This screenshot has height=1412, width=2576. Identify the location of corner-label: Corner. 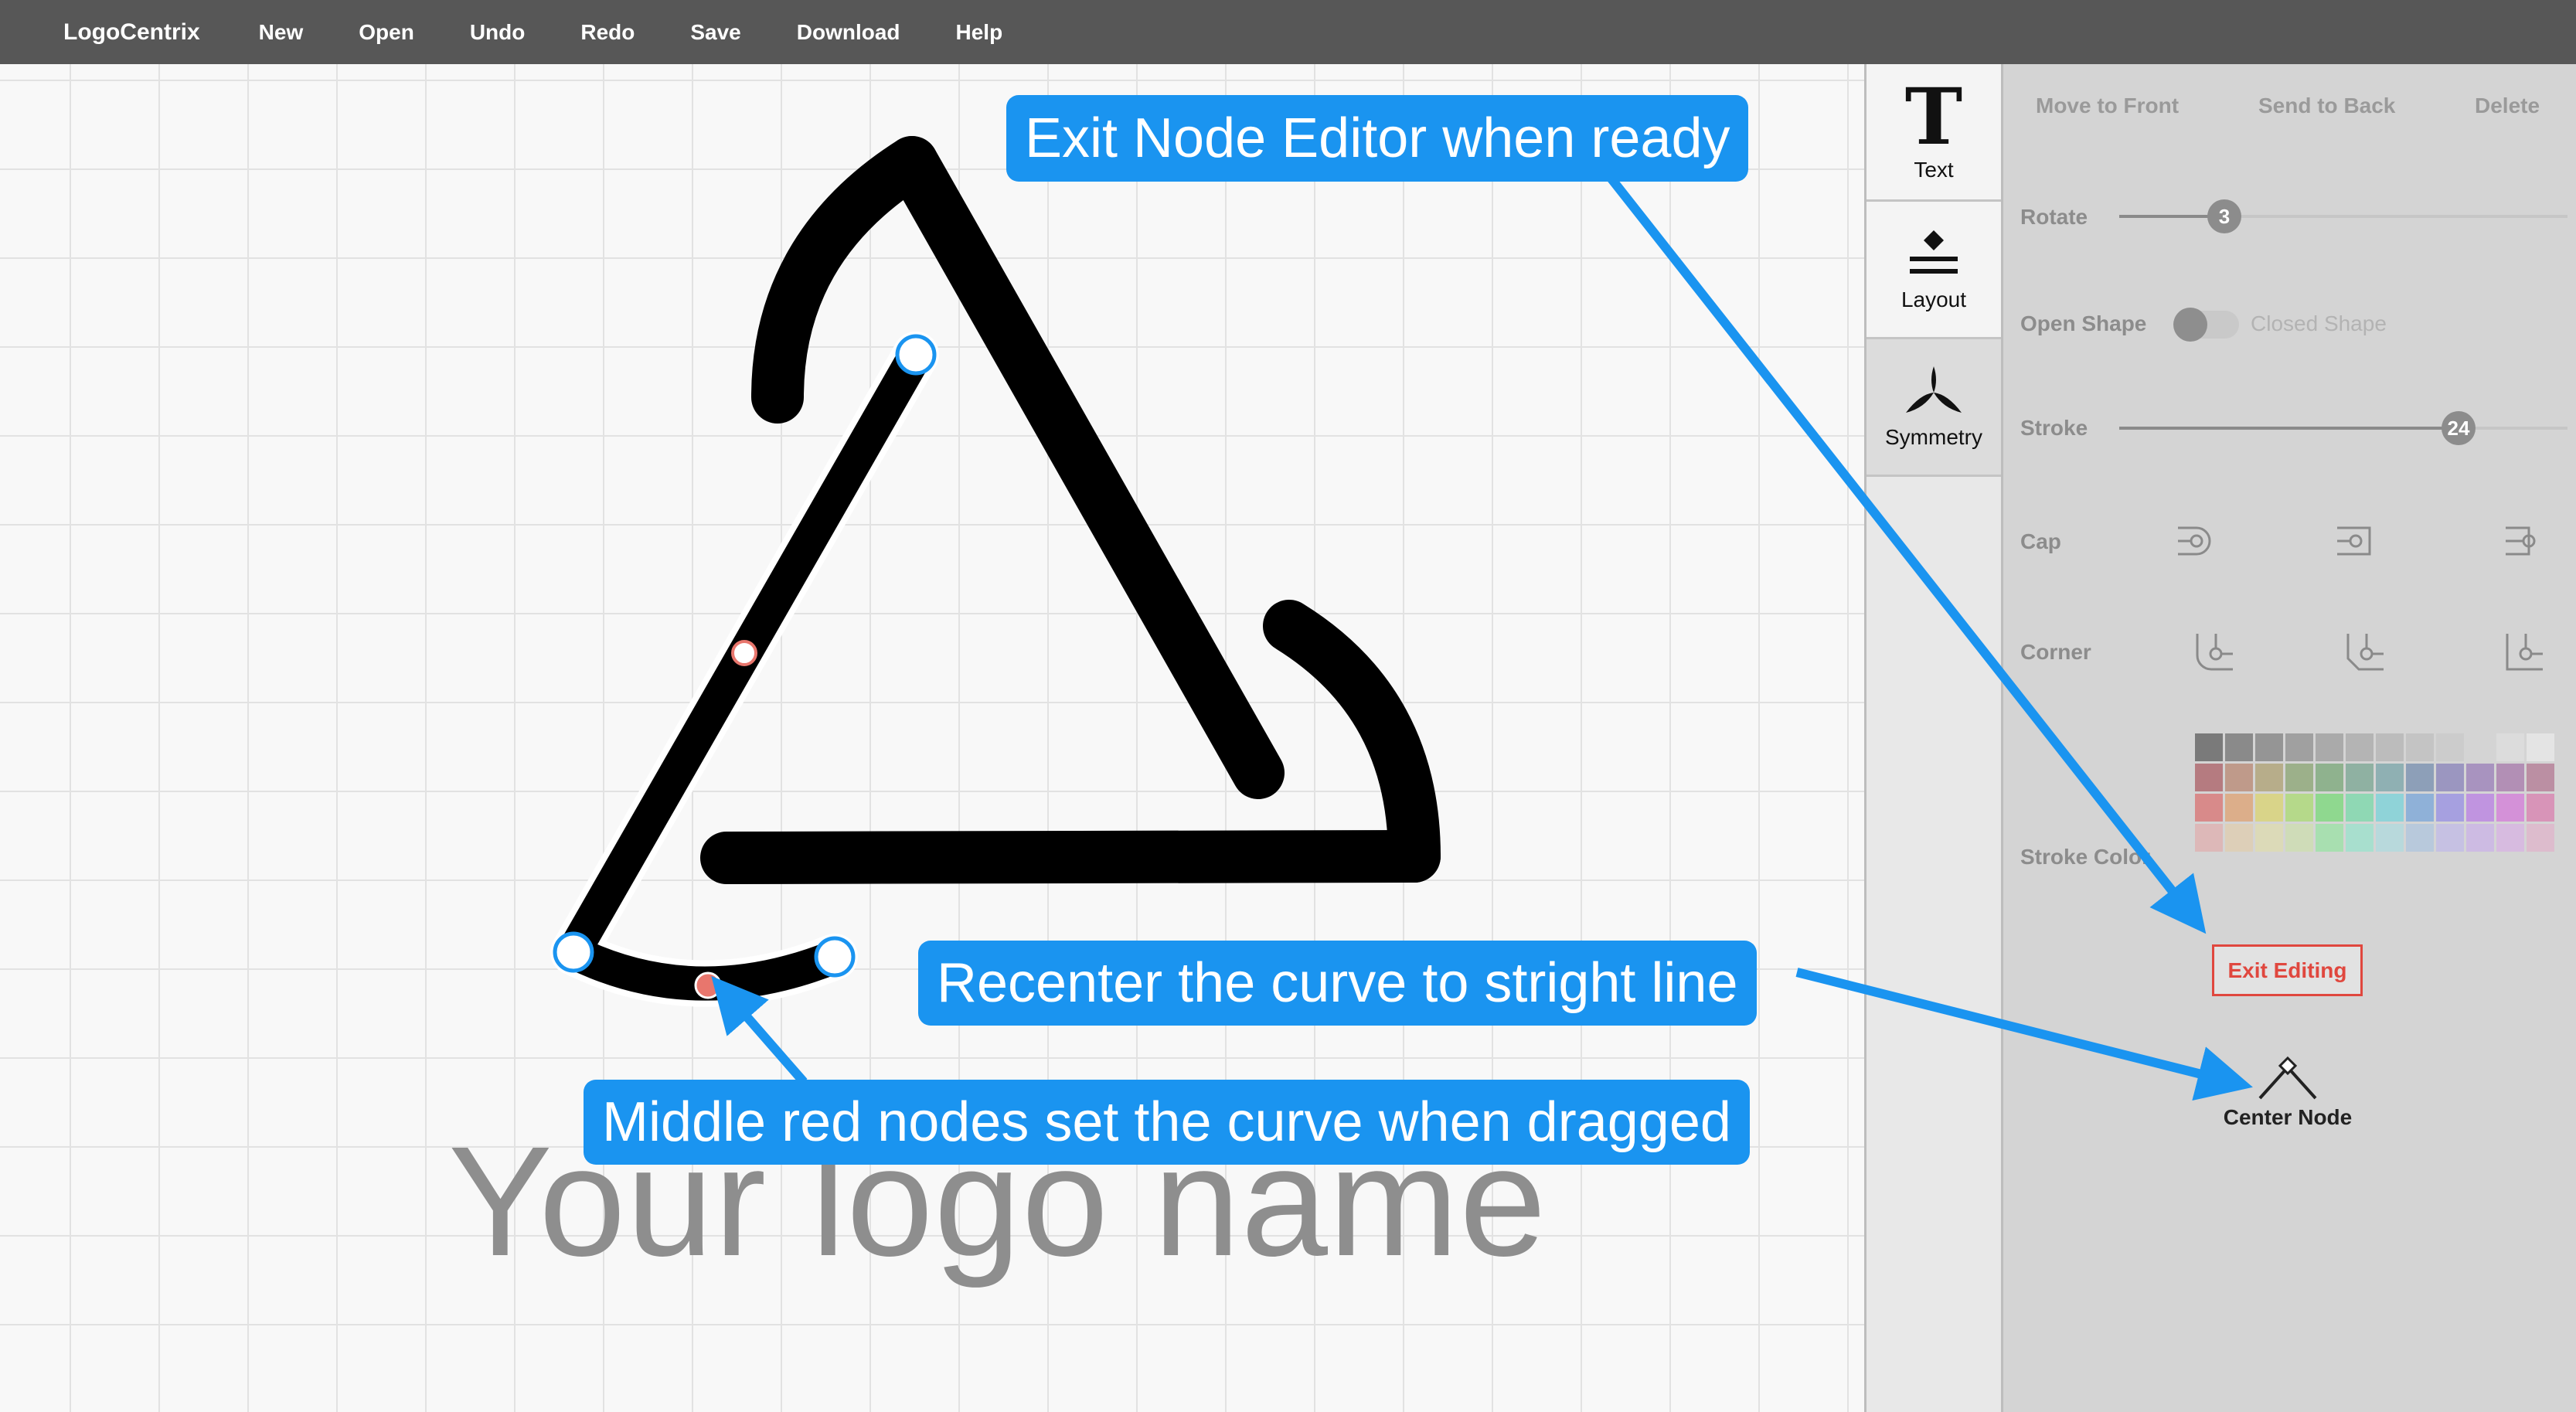
(2055, 652).